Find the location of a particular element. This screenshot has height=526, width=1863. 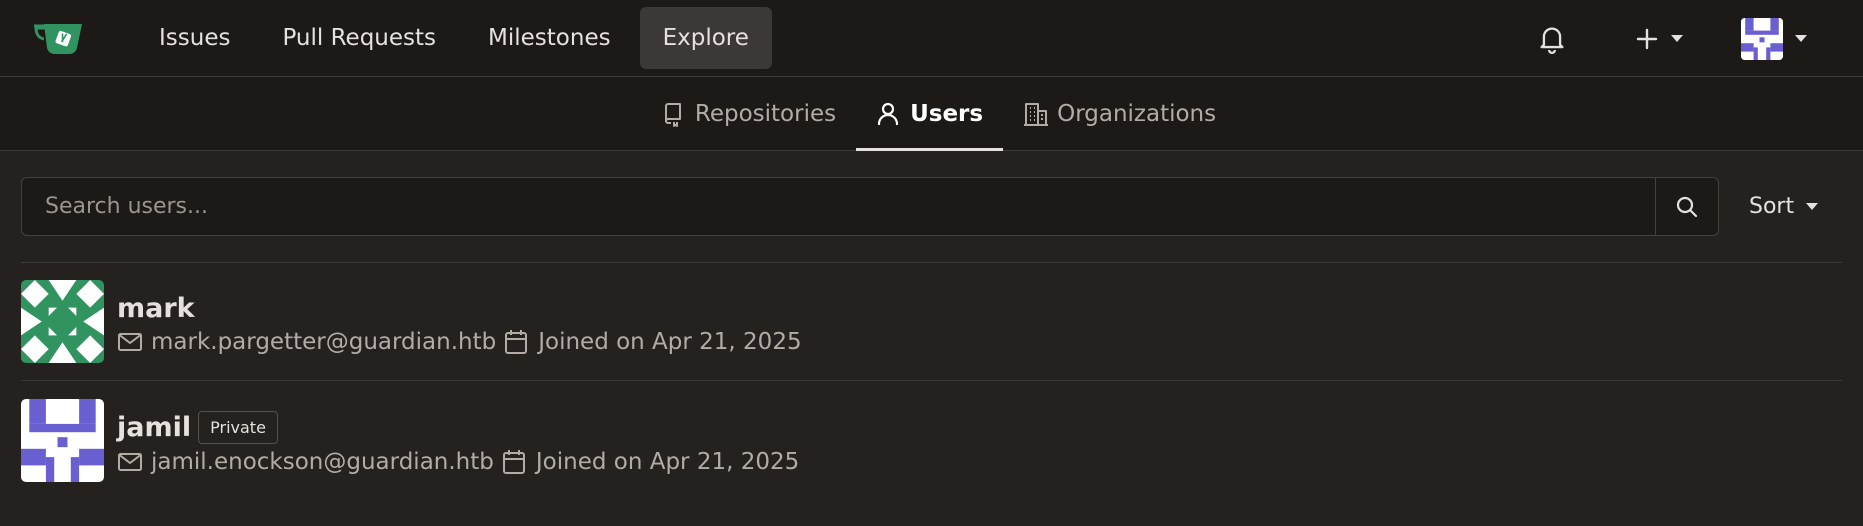

nav-link-issues: Issues is located at coordinates (194, 38).